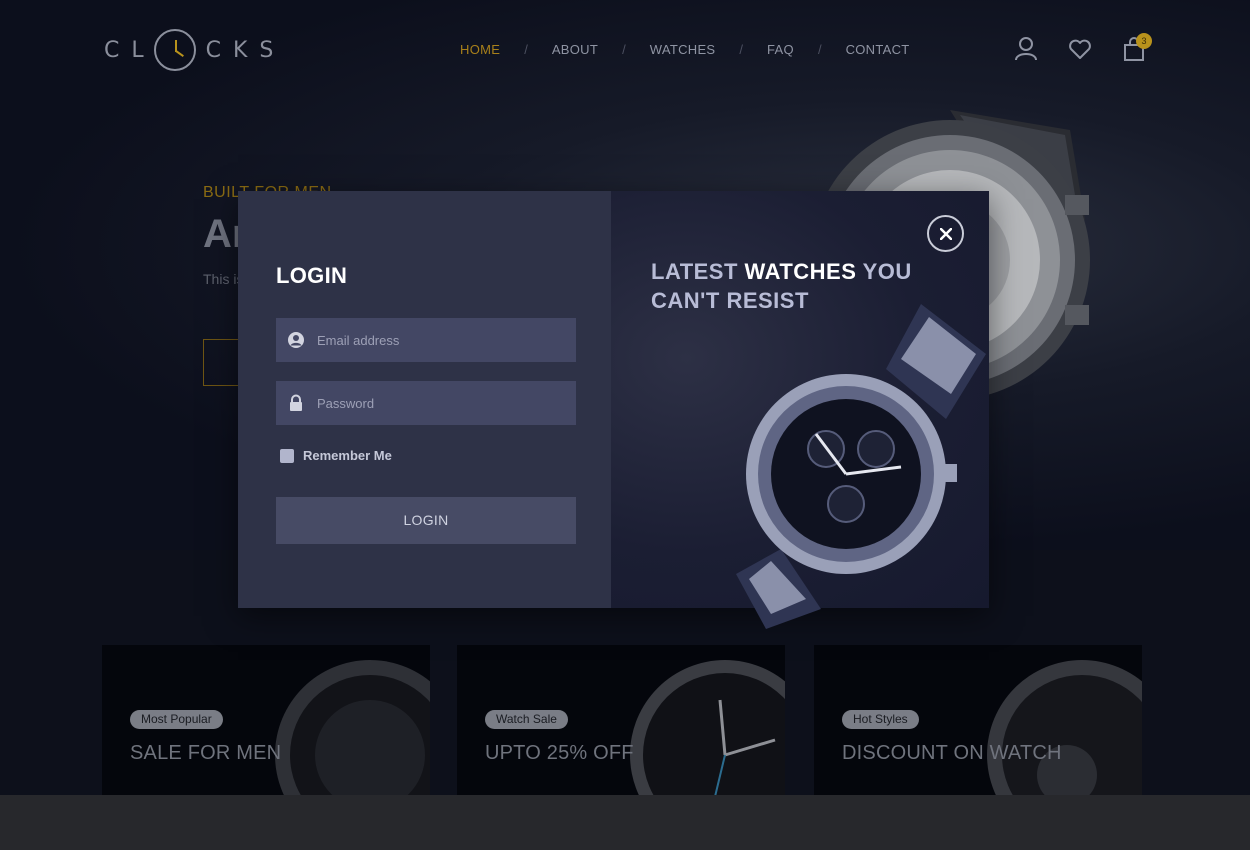  What do you see at coordinates (575, 49) in the screenshot?
I see `nav-about: ABOUT` at bounding box center [575, 49].